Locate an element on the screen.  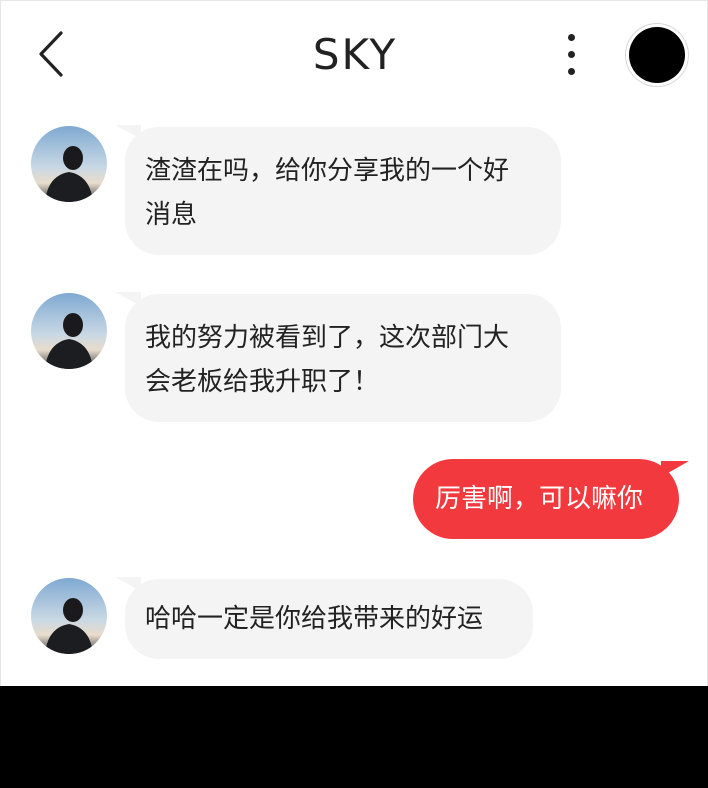
message-bubble: 厉害啊，可以嘛你 is located at coordinates (551, 499).